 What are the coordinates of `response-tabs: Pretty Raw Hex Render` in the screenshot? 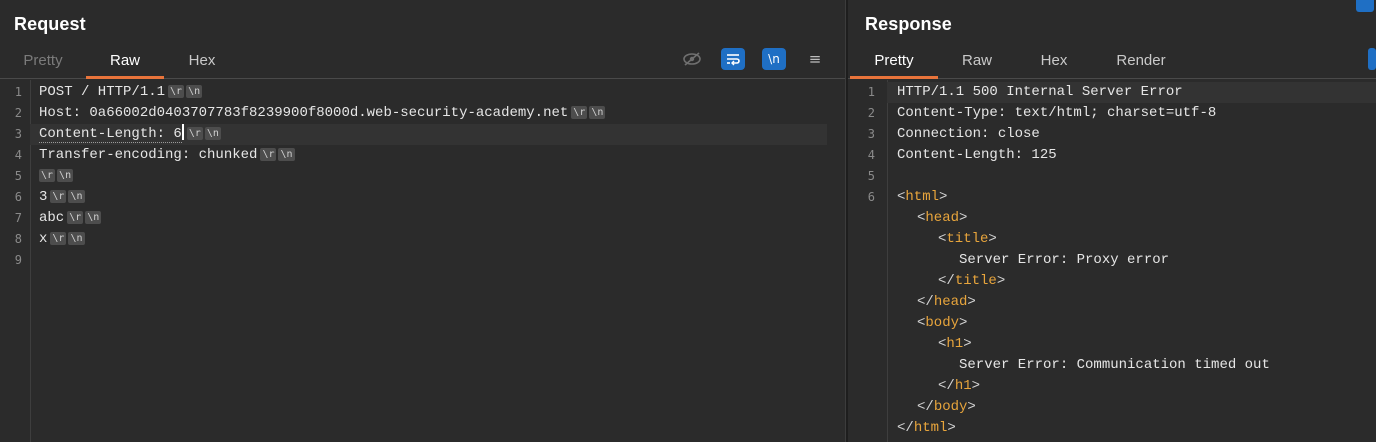 It's located at (1112, 63).